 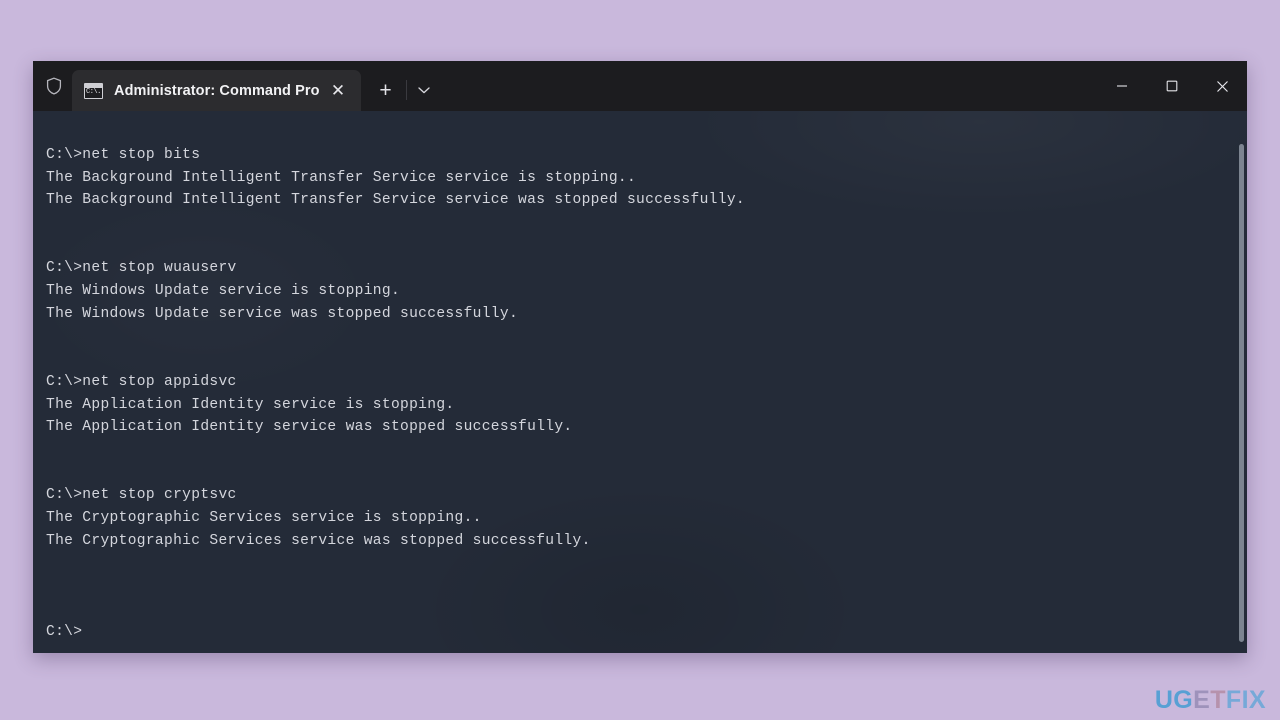 I want to click on console-line: C:\>net stop wuauserv, so click(x=141, y=268).